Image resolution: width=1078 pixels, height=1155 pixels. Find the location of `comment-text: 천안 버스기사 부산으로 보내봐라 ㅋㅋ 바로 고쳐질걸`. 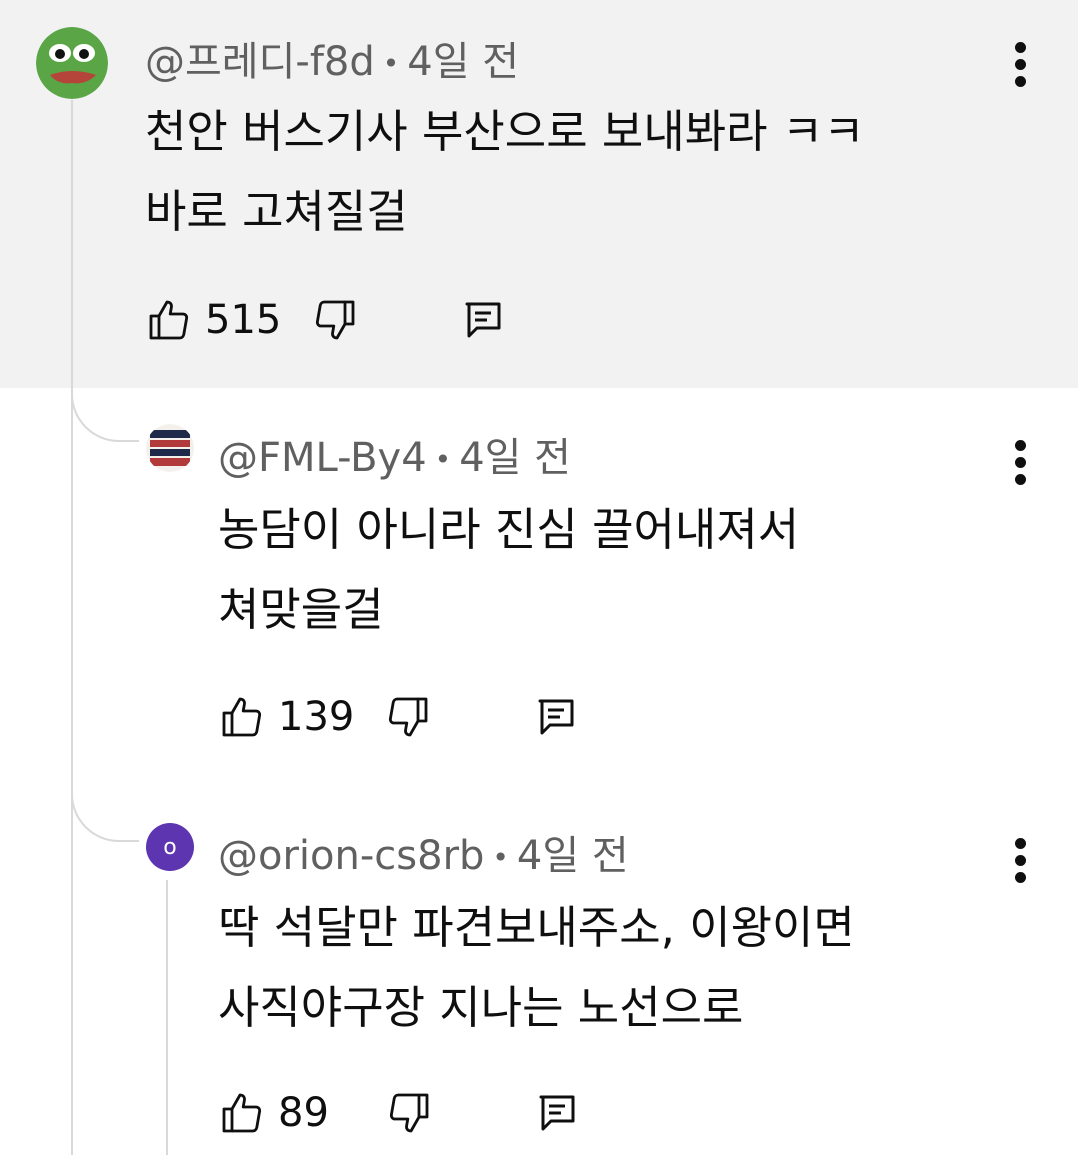

comment-text: 천안 버스기사 부산으로 보내봐라 ㅋㅋ 바로 고쳐질걸 is located at coordinates (505, 171).